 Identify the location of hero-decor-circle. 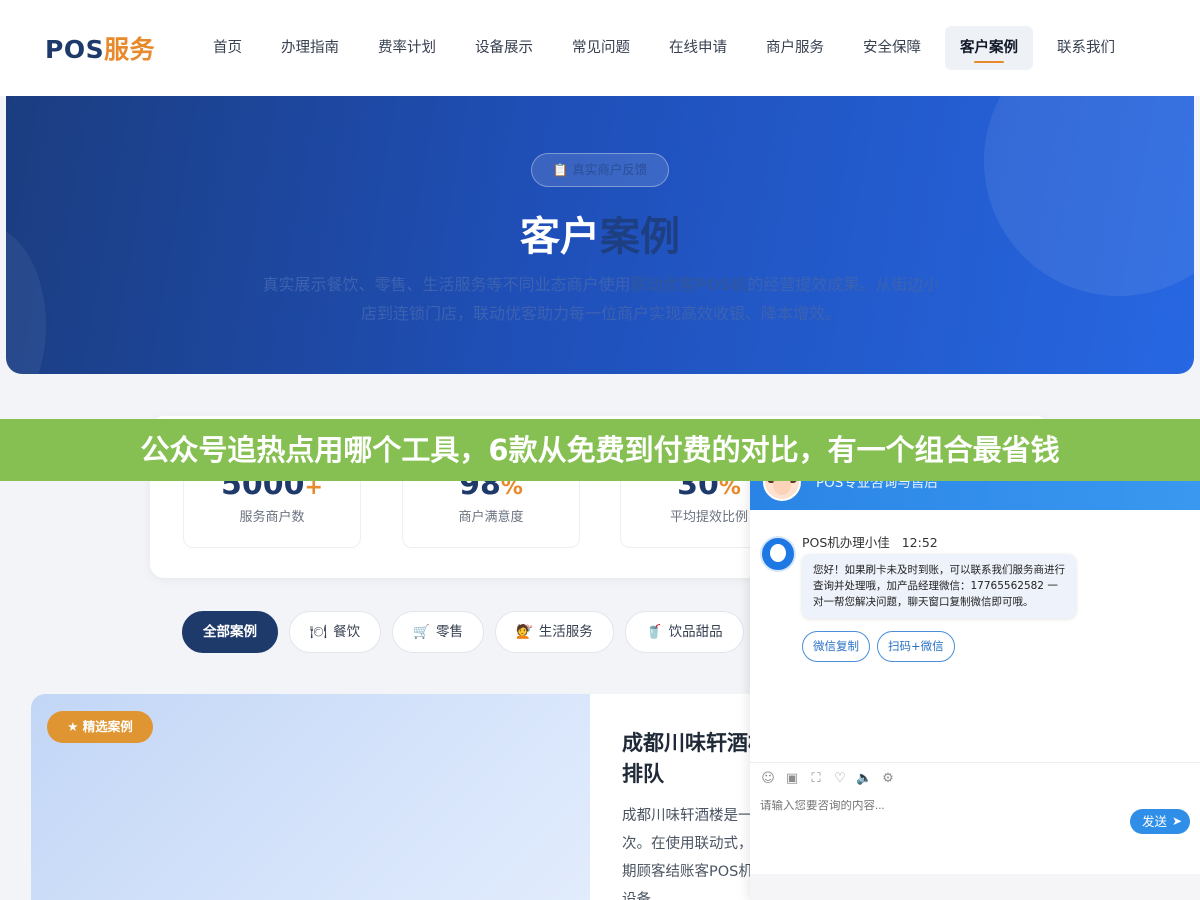
(1089, 196).